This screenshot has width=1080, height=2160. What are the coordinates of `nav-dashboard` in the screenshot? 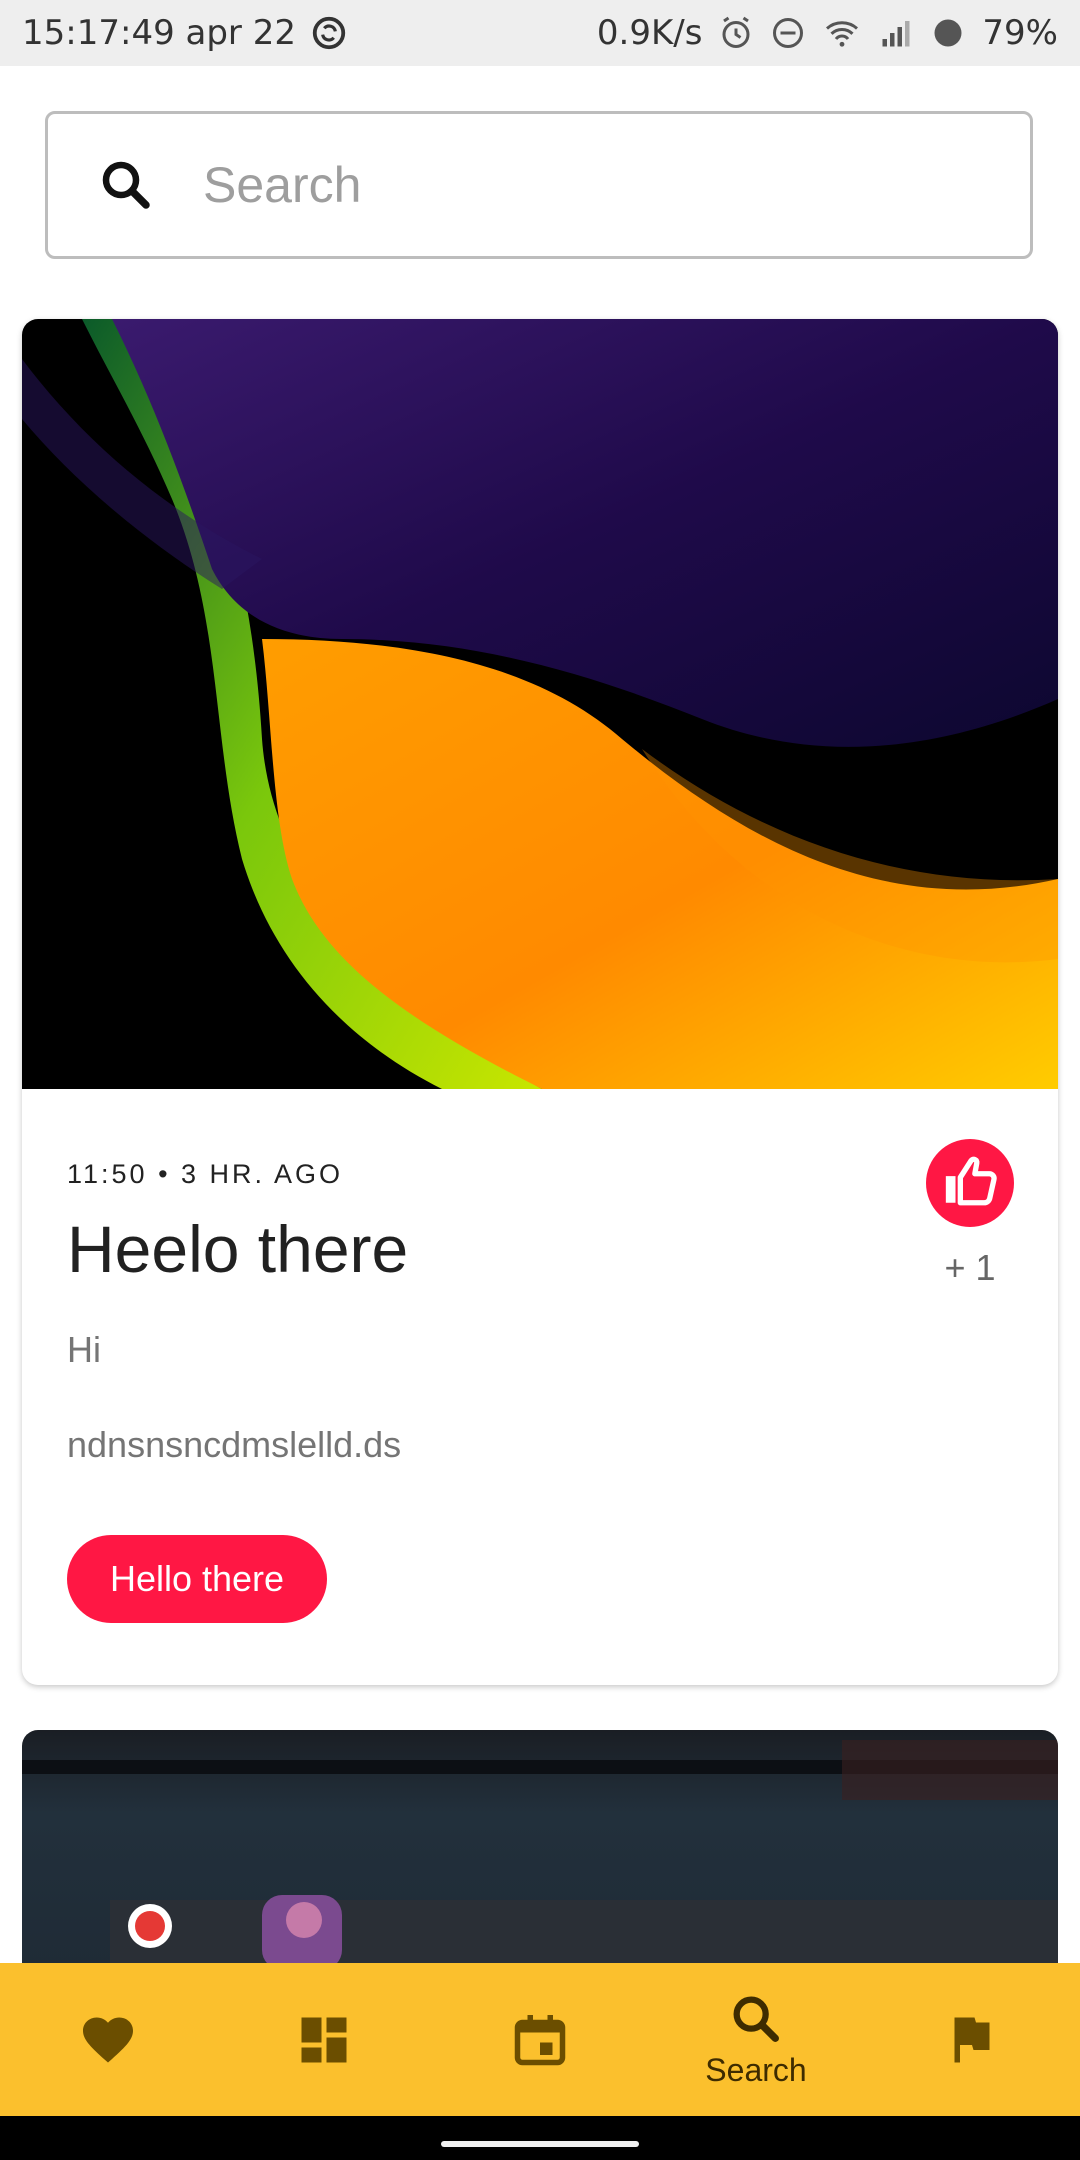 It's located at (324, 2039).